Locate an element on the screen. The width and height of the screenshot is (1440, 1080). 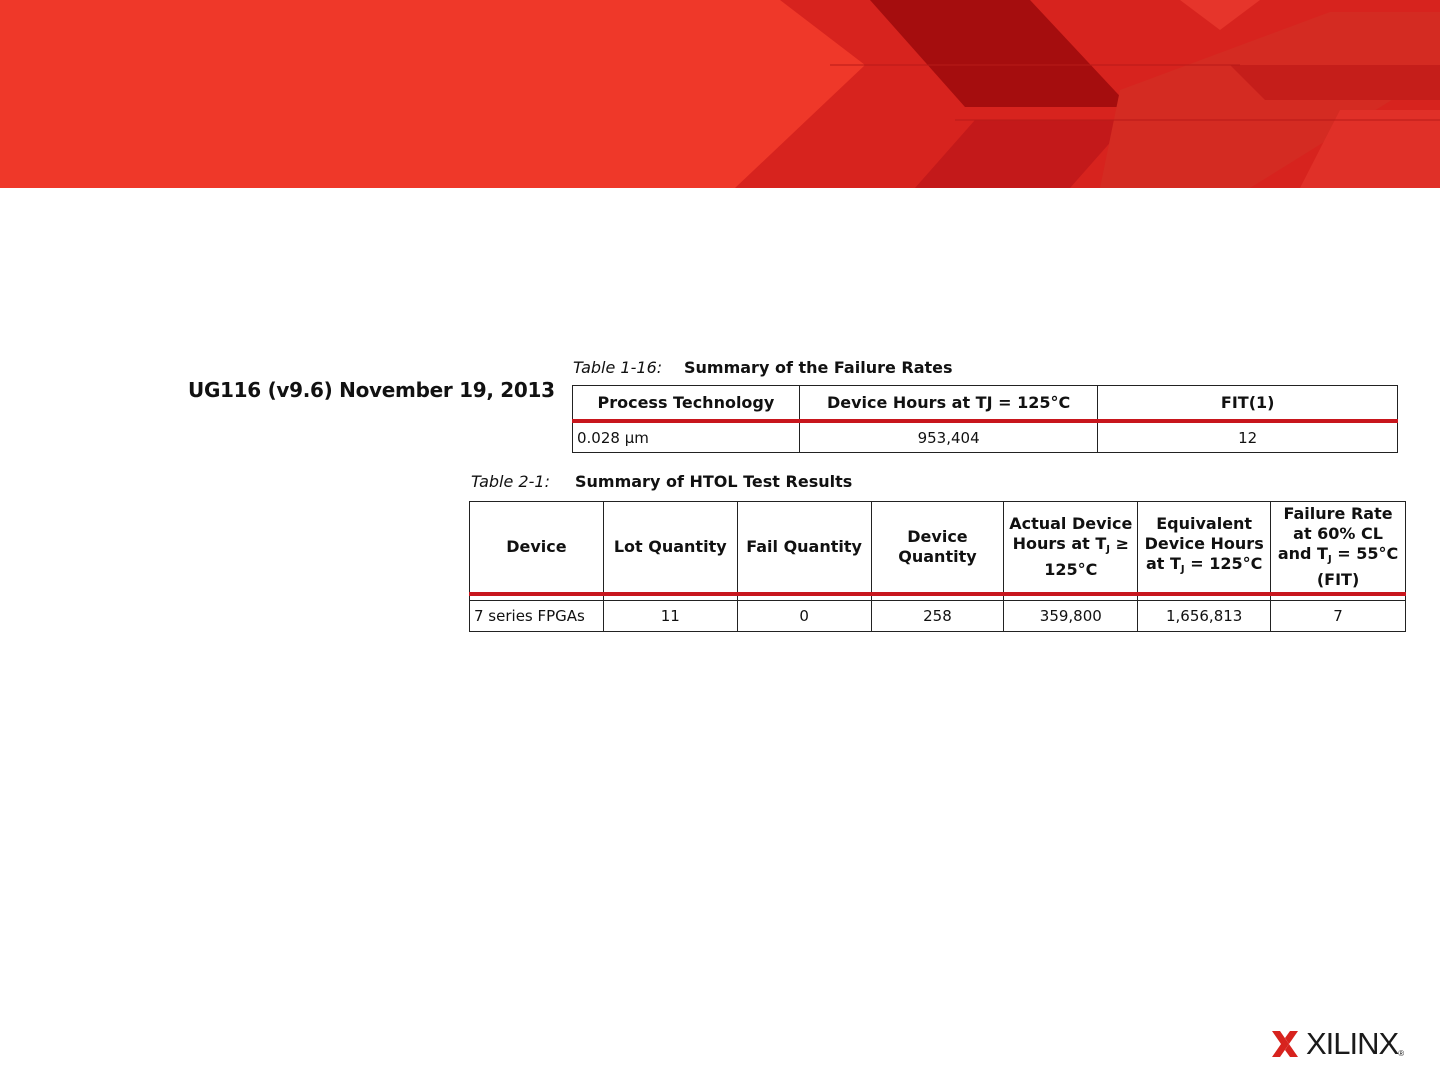
header-device-hours: Device Hours at TJ = 125°C is located at coordinates (948, 403).